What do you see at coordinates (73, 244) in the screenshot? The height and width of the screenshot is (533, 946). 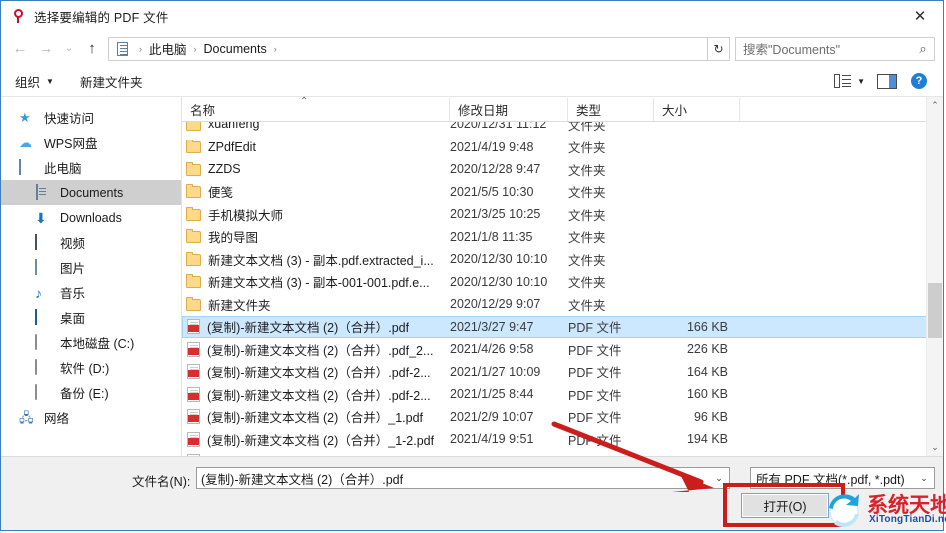 I see `sidebar-item-label: 视频` at bounding box center [73, 244].